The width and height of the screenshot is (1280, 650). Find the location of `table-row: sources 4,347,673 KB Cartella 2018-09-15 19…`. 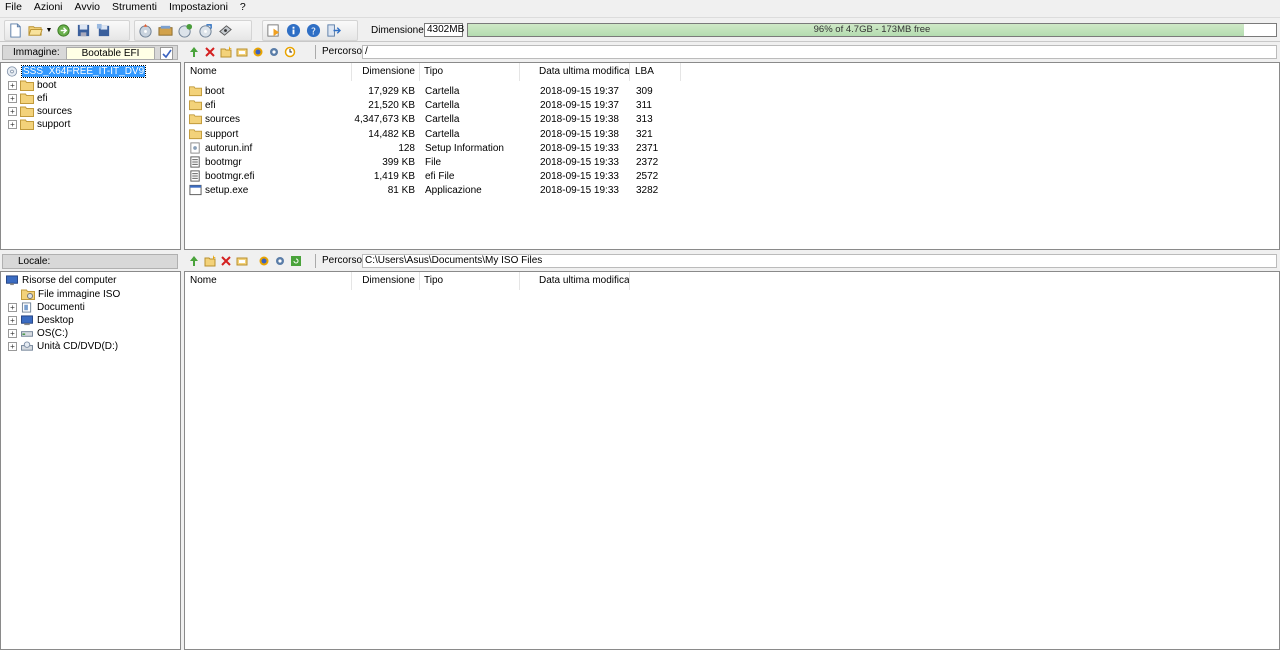

table-row: sources 4,347,673 KB Cartella 2018-09-15 19… is located at coordinates (435, 120).